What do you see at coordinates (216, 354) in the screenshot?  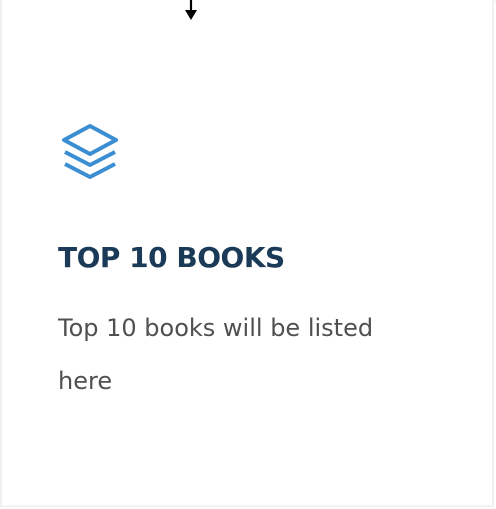 I see `card-description: Top 10 books will be listed here` at bounding box center [216, 354].